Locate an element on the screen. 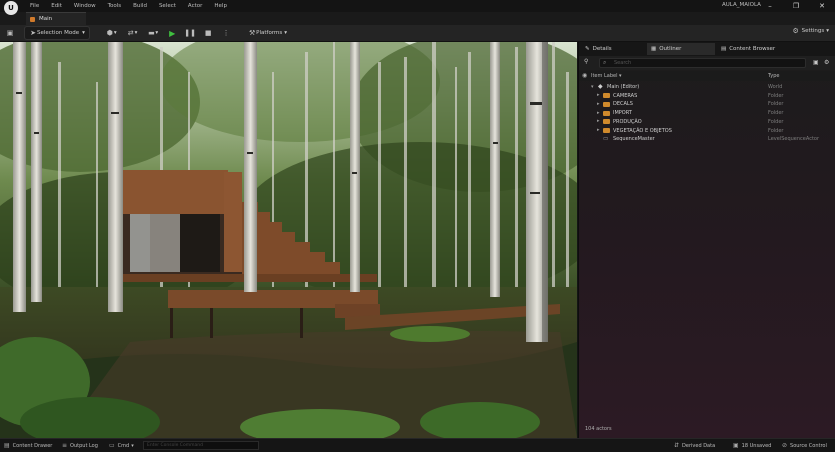 The height and width of the screenshot is (452, 835). menu-window: Window is located at coordinates (85, 6).